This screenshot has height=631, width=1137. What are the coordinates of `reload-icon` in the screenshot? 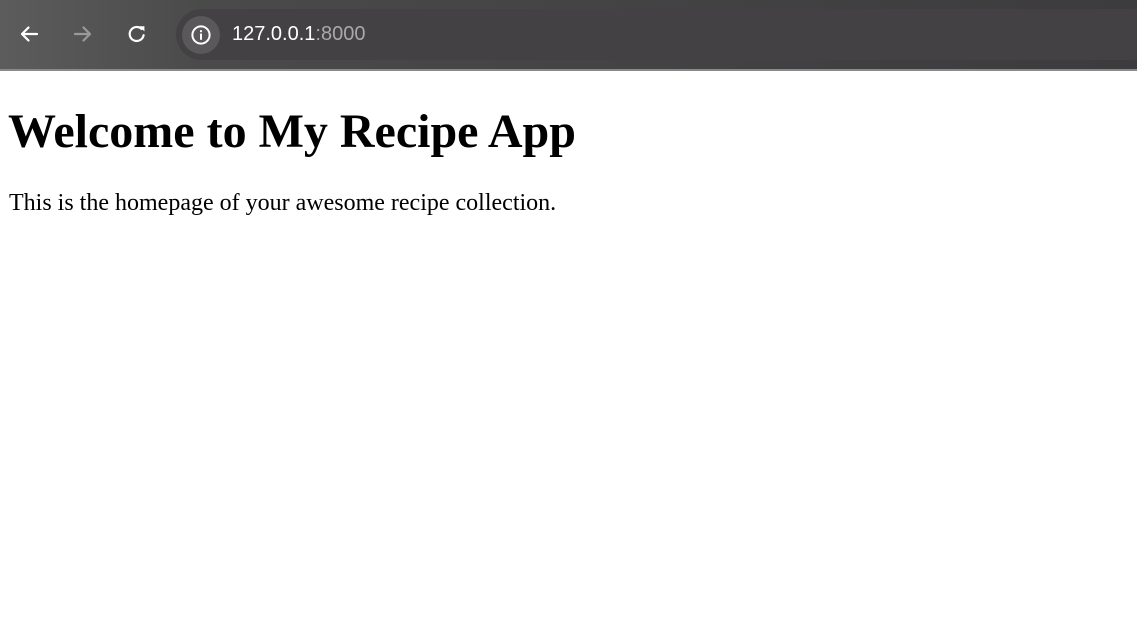 It's located at (136, 34).